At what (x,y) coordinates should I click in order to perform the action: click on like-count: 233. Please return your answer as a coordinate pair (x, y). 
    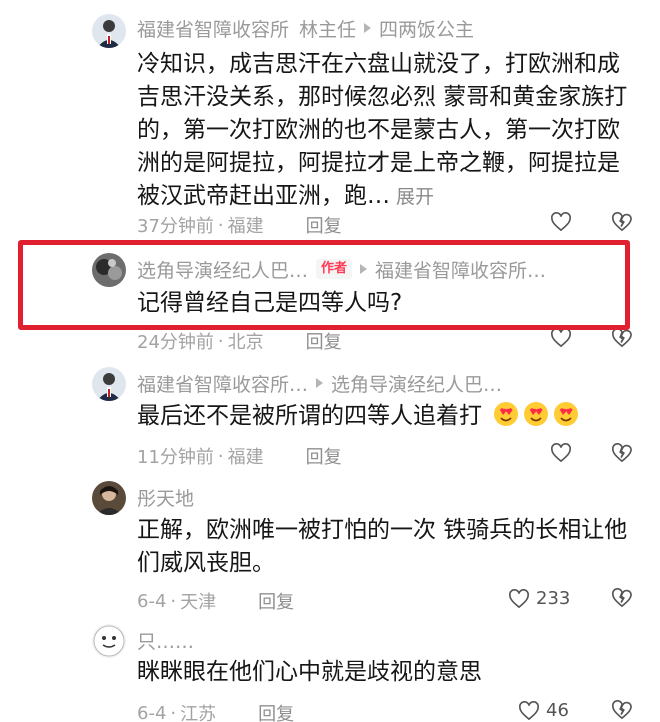
    Looking at the image, I should click on (553, 598).